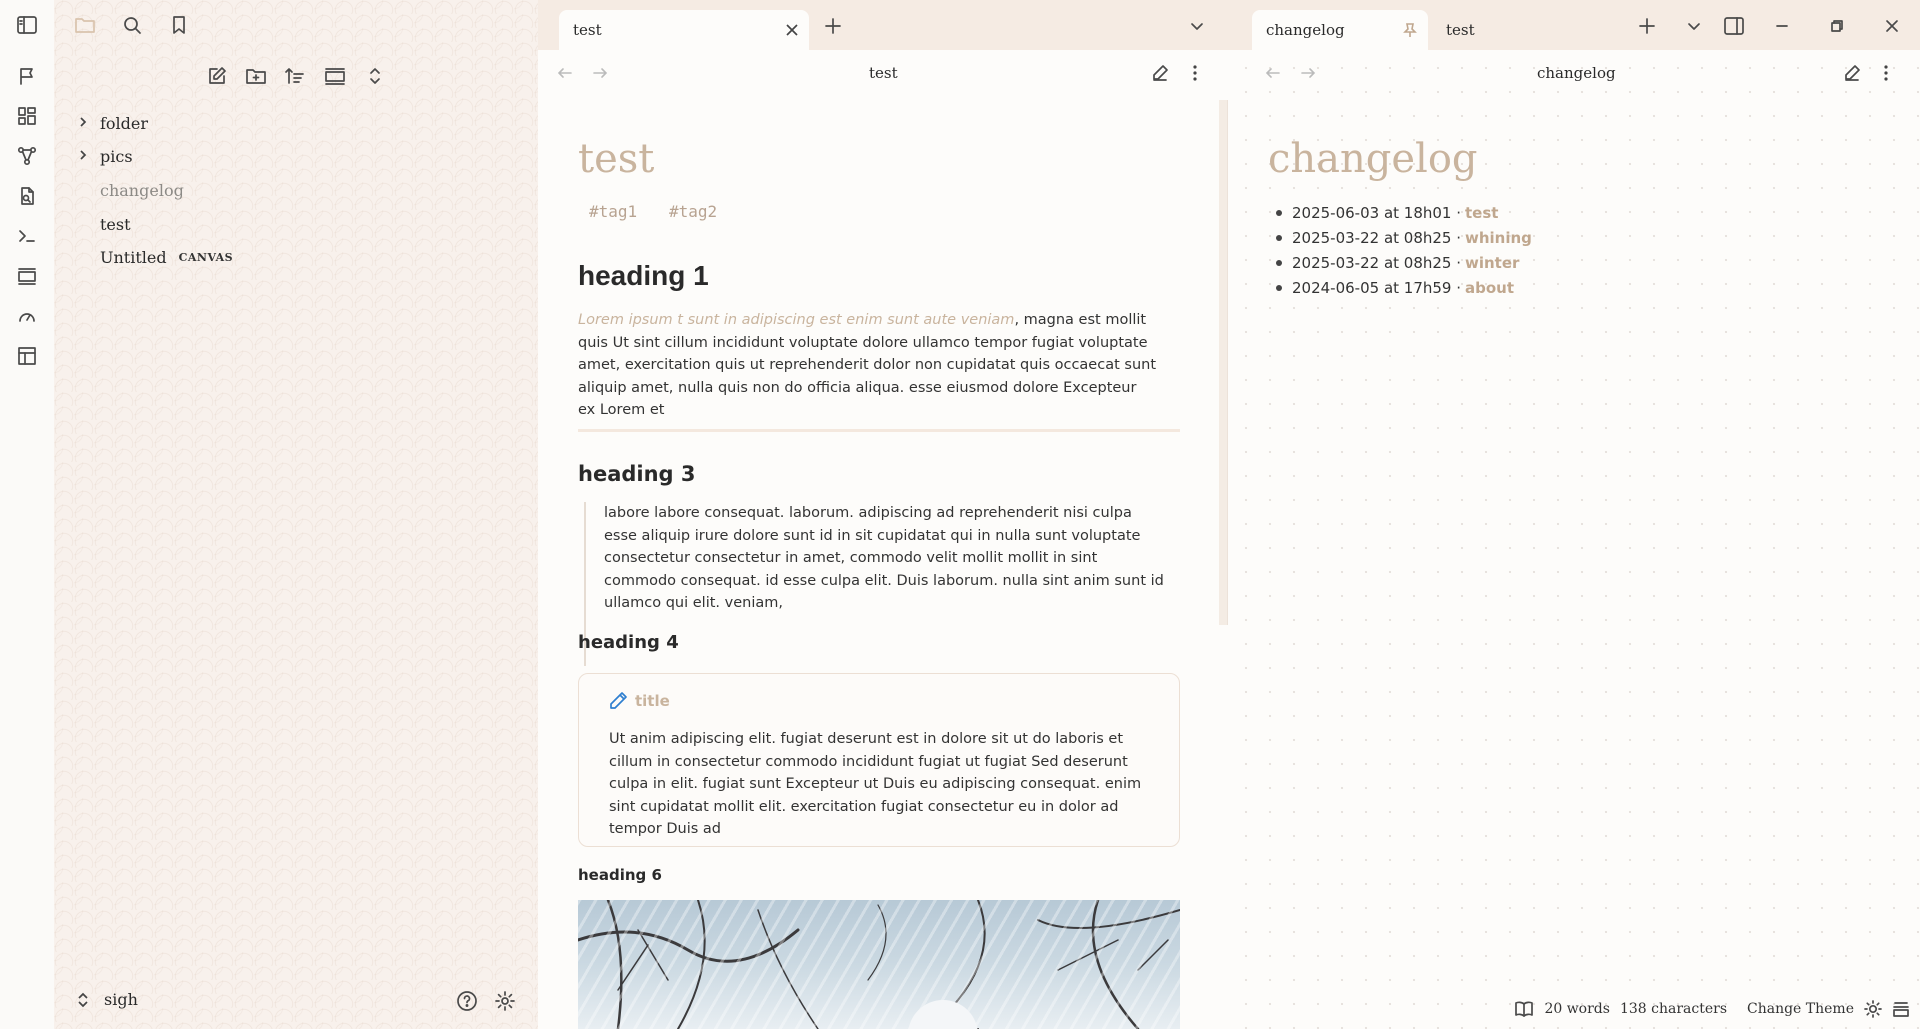 This screenshot has width=1920, height=1029. What do you see at coordinates (217, 76) in the screenshot?
I see `new-note-icon` at bounding box center [217, 76].